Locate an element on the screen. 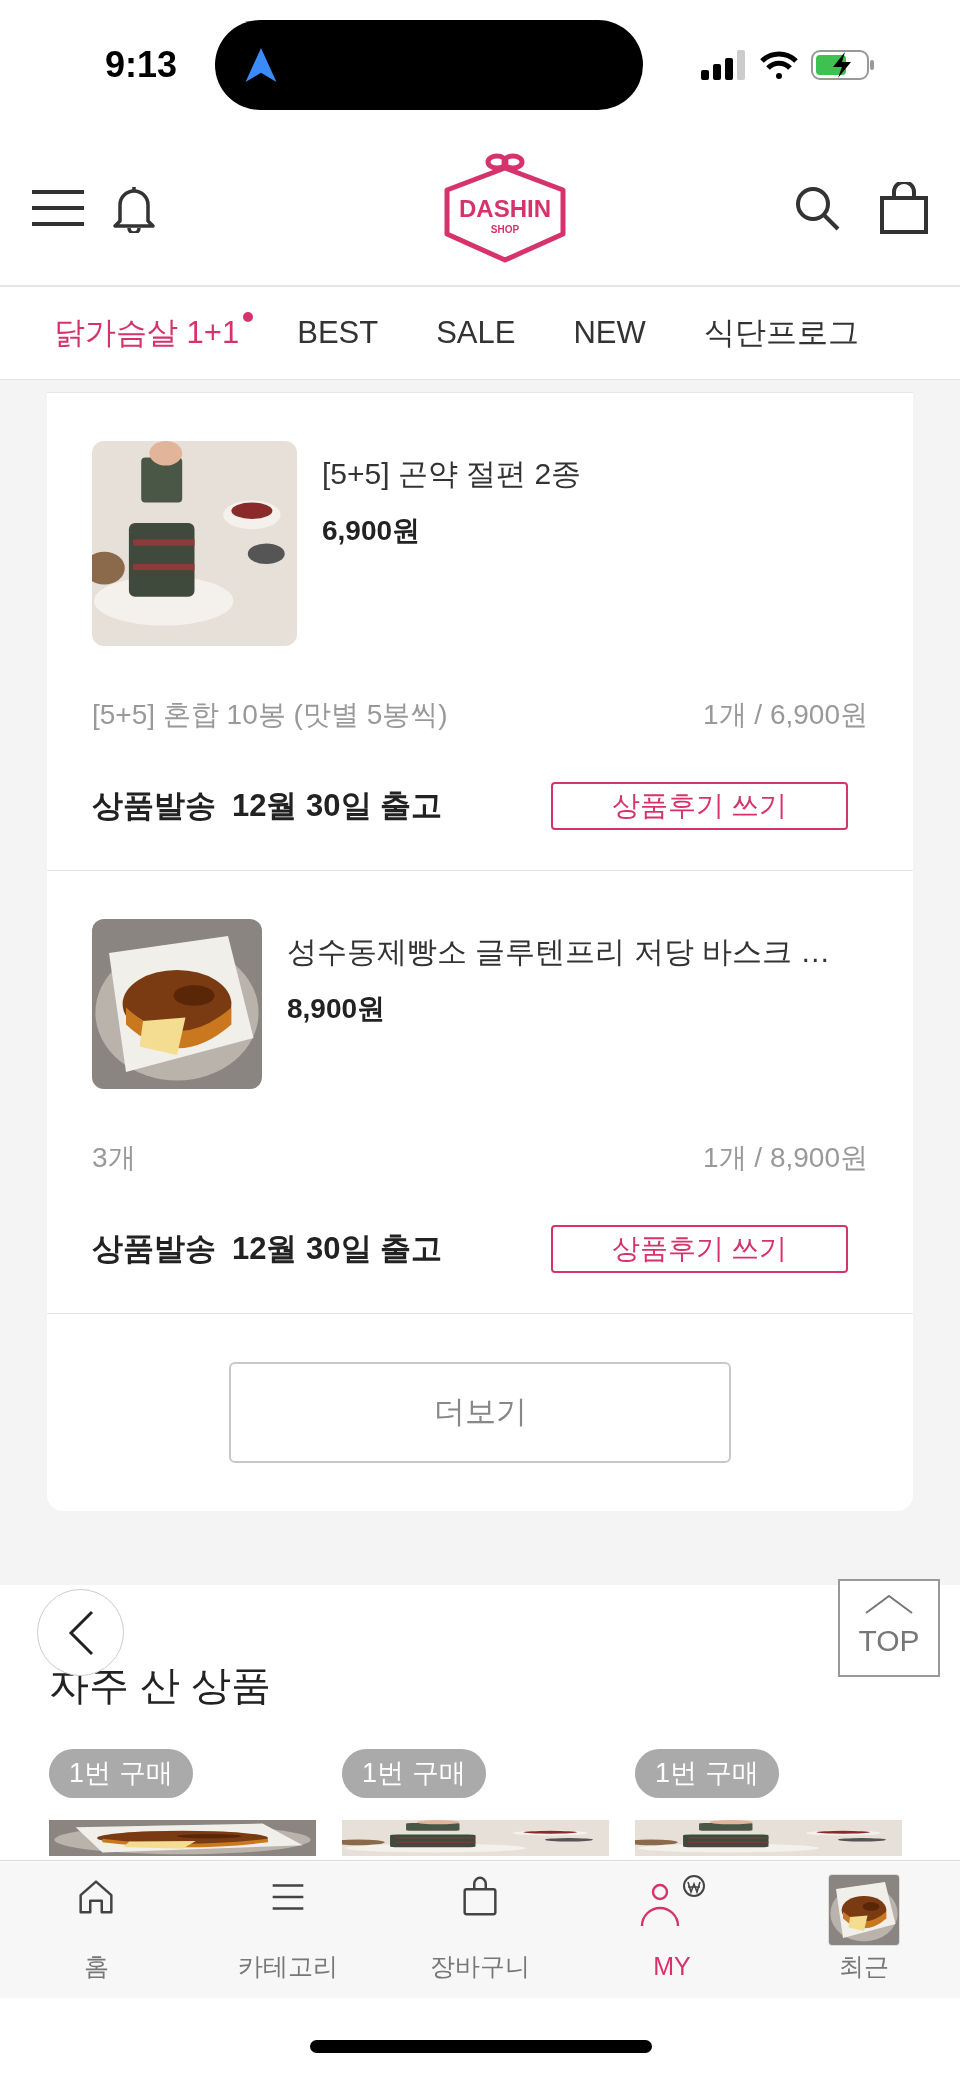 The width and height of the screenshot is (960, 2081). chevron-up-icon is located at coordinates (889, 1603).